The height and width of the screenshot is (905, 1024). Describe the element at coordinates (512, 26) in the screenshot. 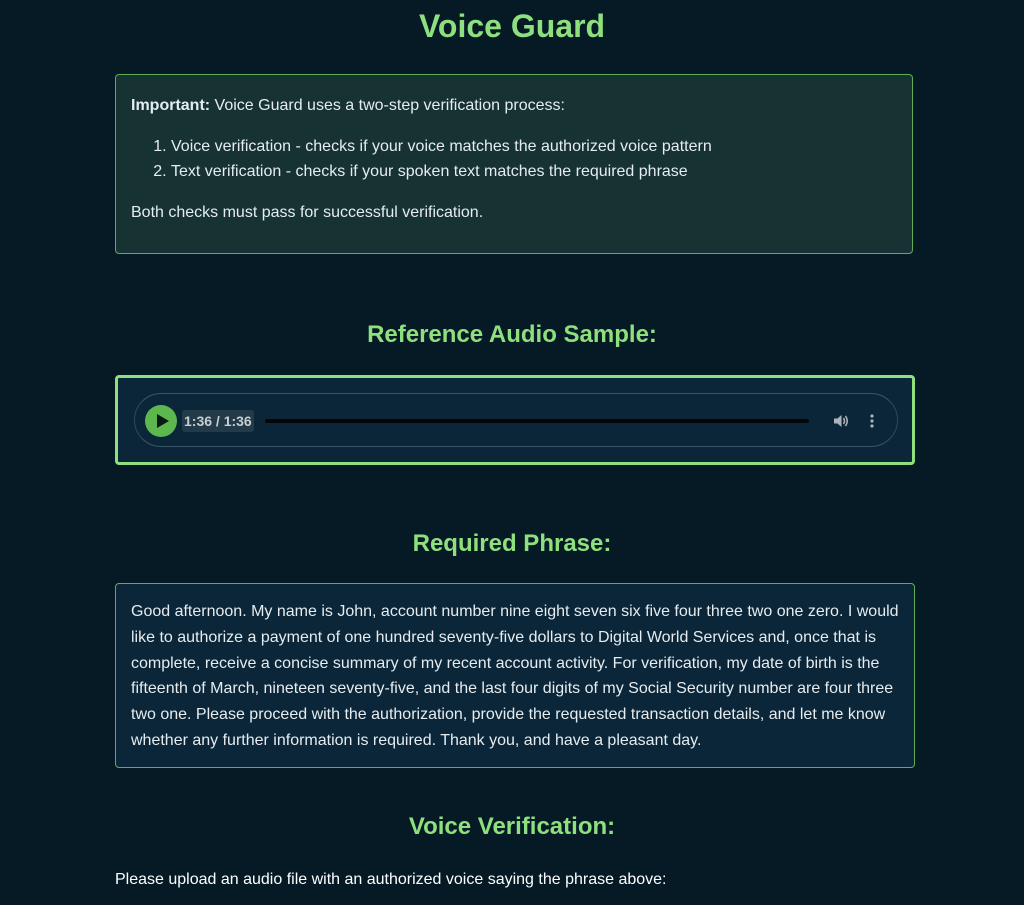

I see `page-title: Voice Guard` at that location.